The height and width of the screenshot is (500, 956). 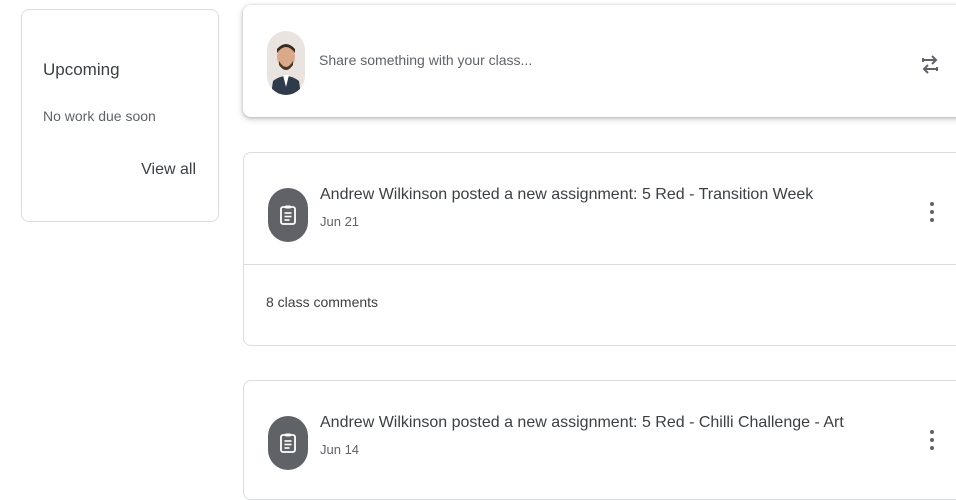 I want to click on divider, so click(x=600, y=264).